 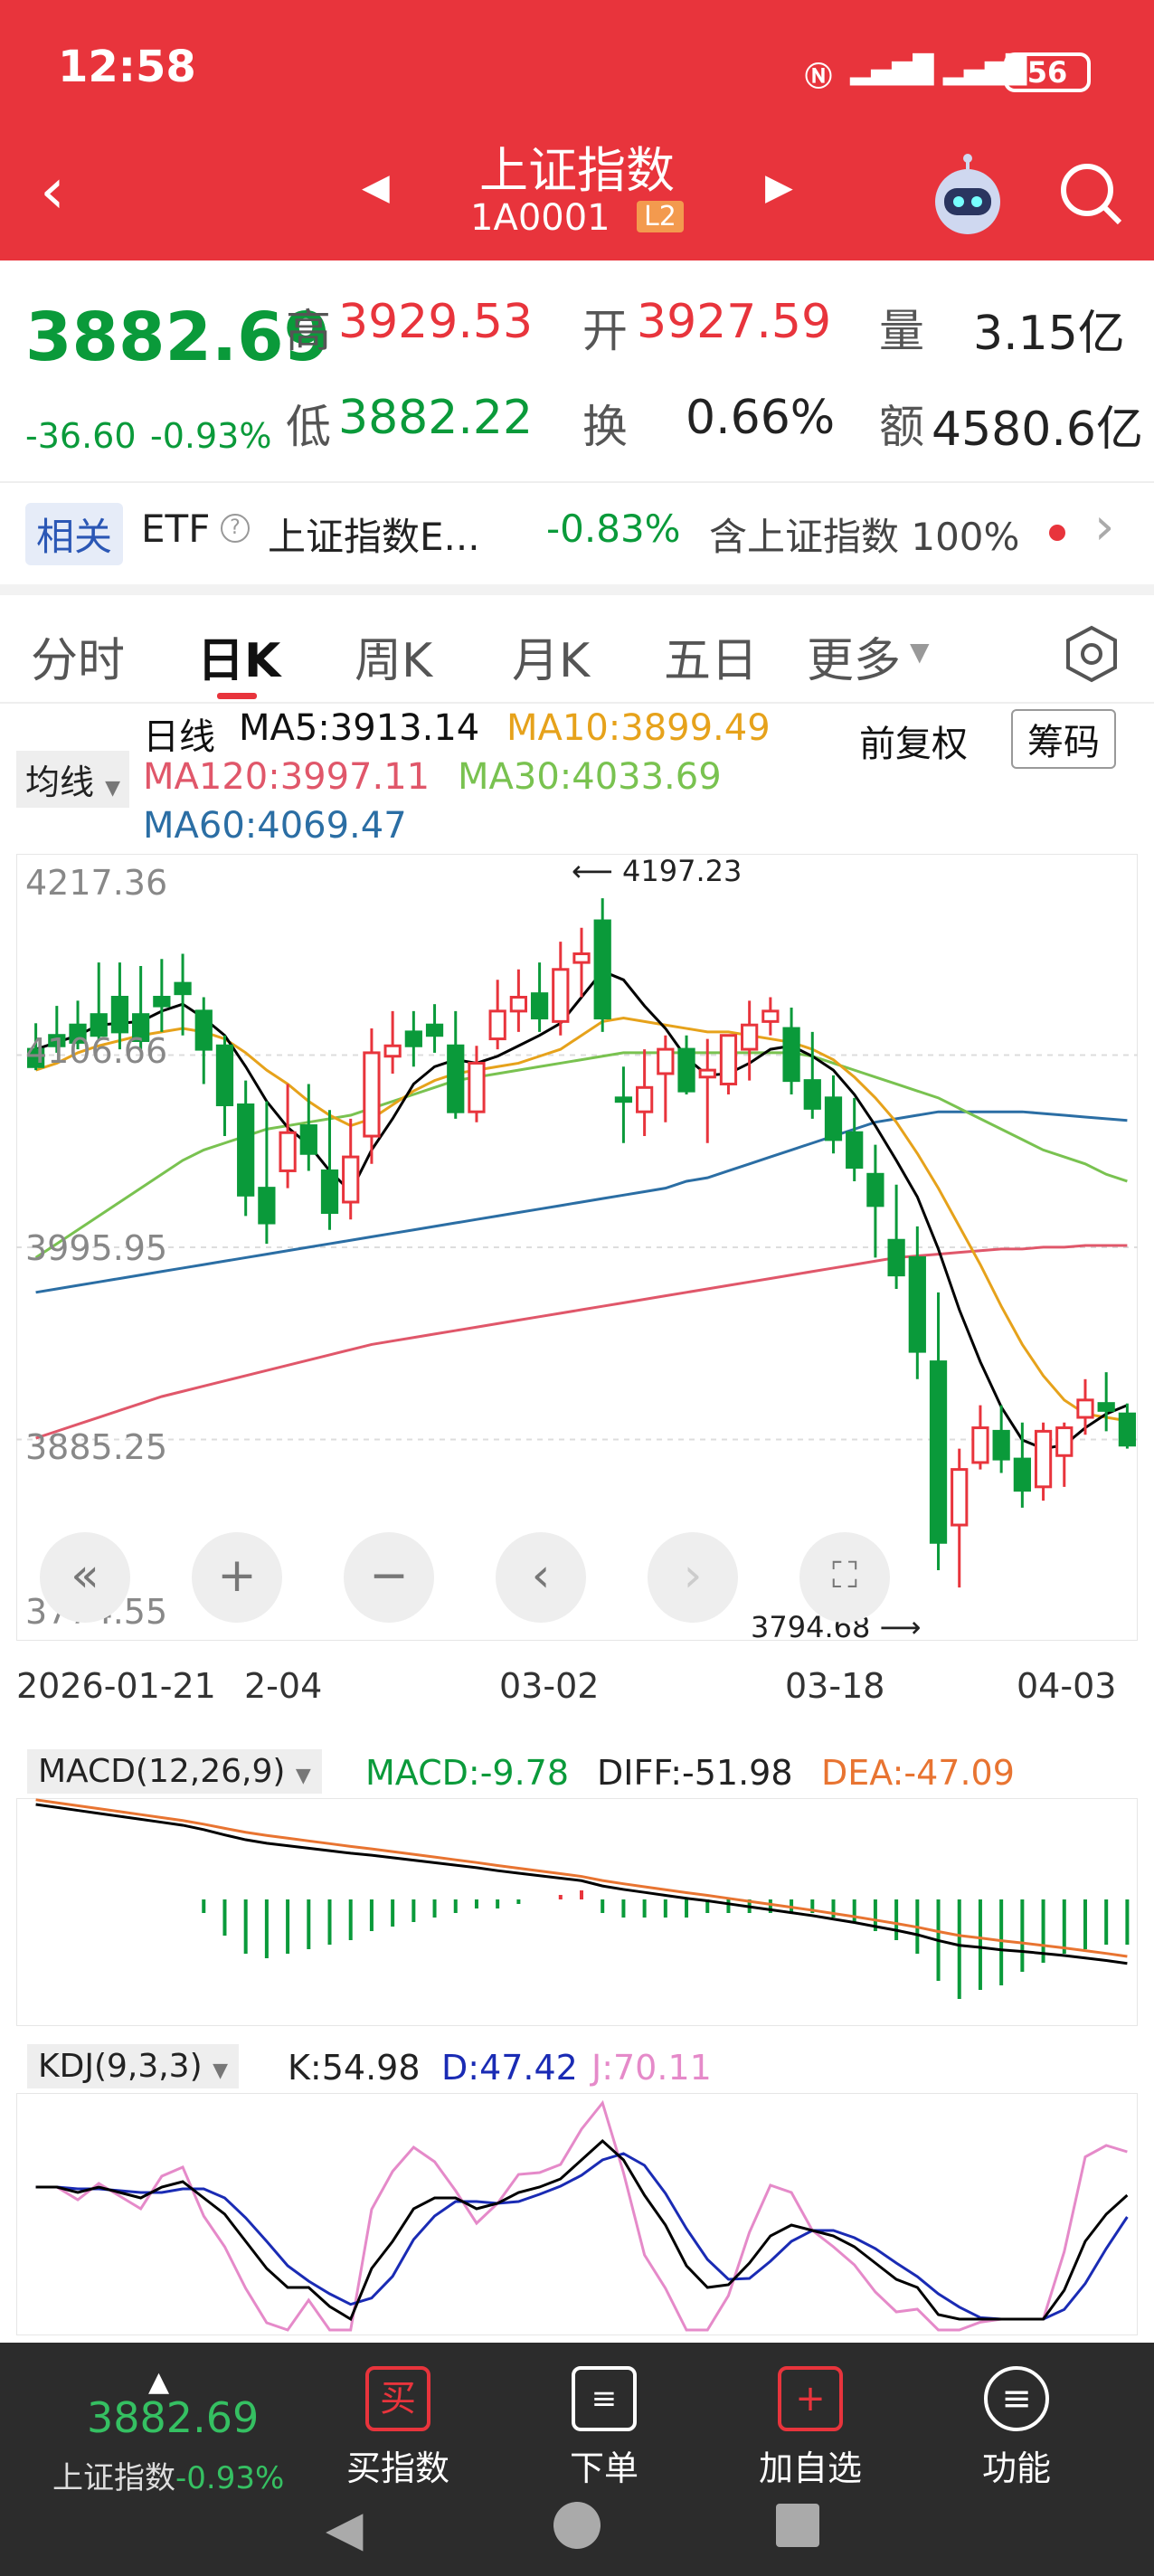 I want to click on kdj-chart, so click(x=577, y=2214).